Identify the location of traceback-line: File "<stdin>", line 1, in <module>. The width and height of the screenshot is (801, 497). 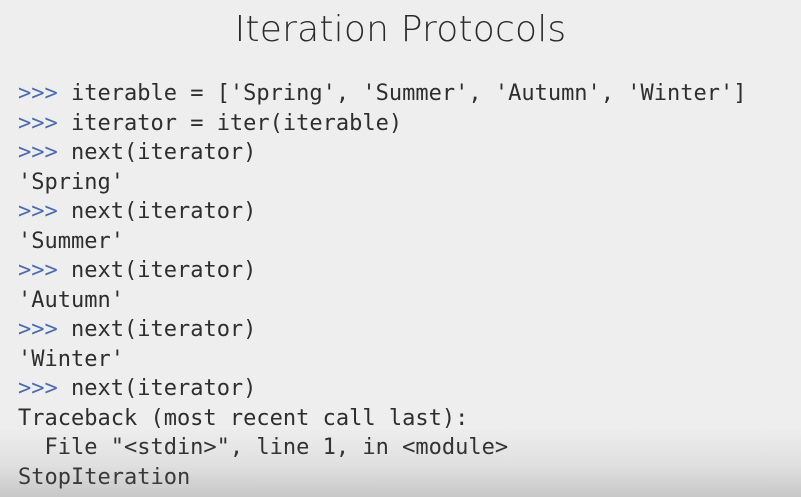
(408, 448).